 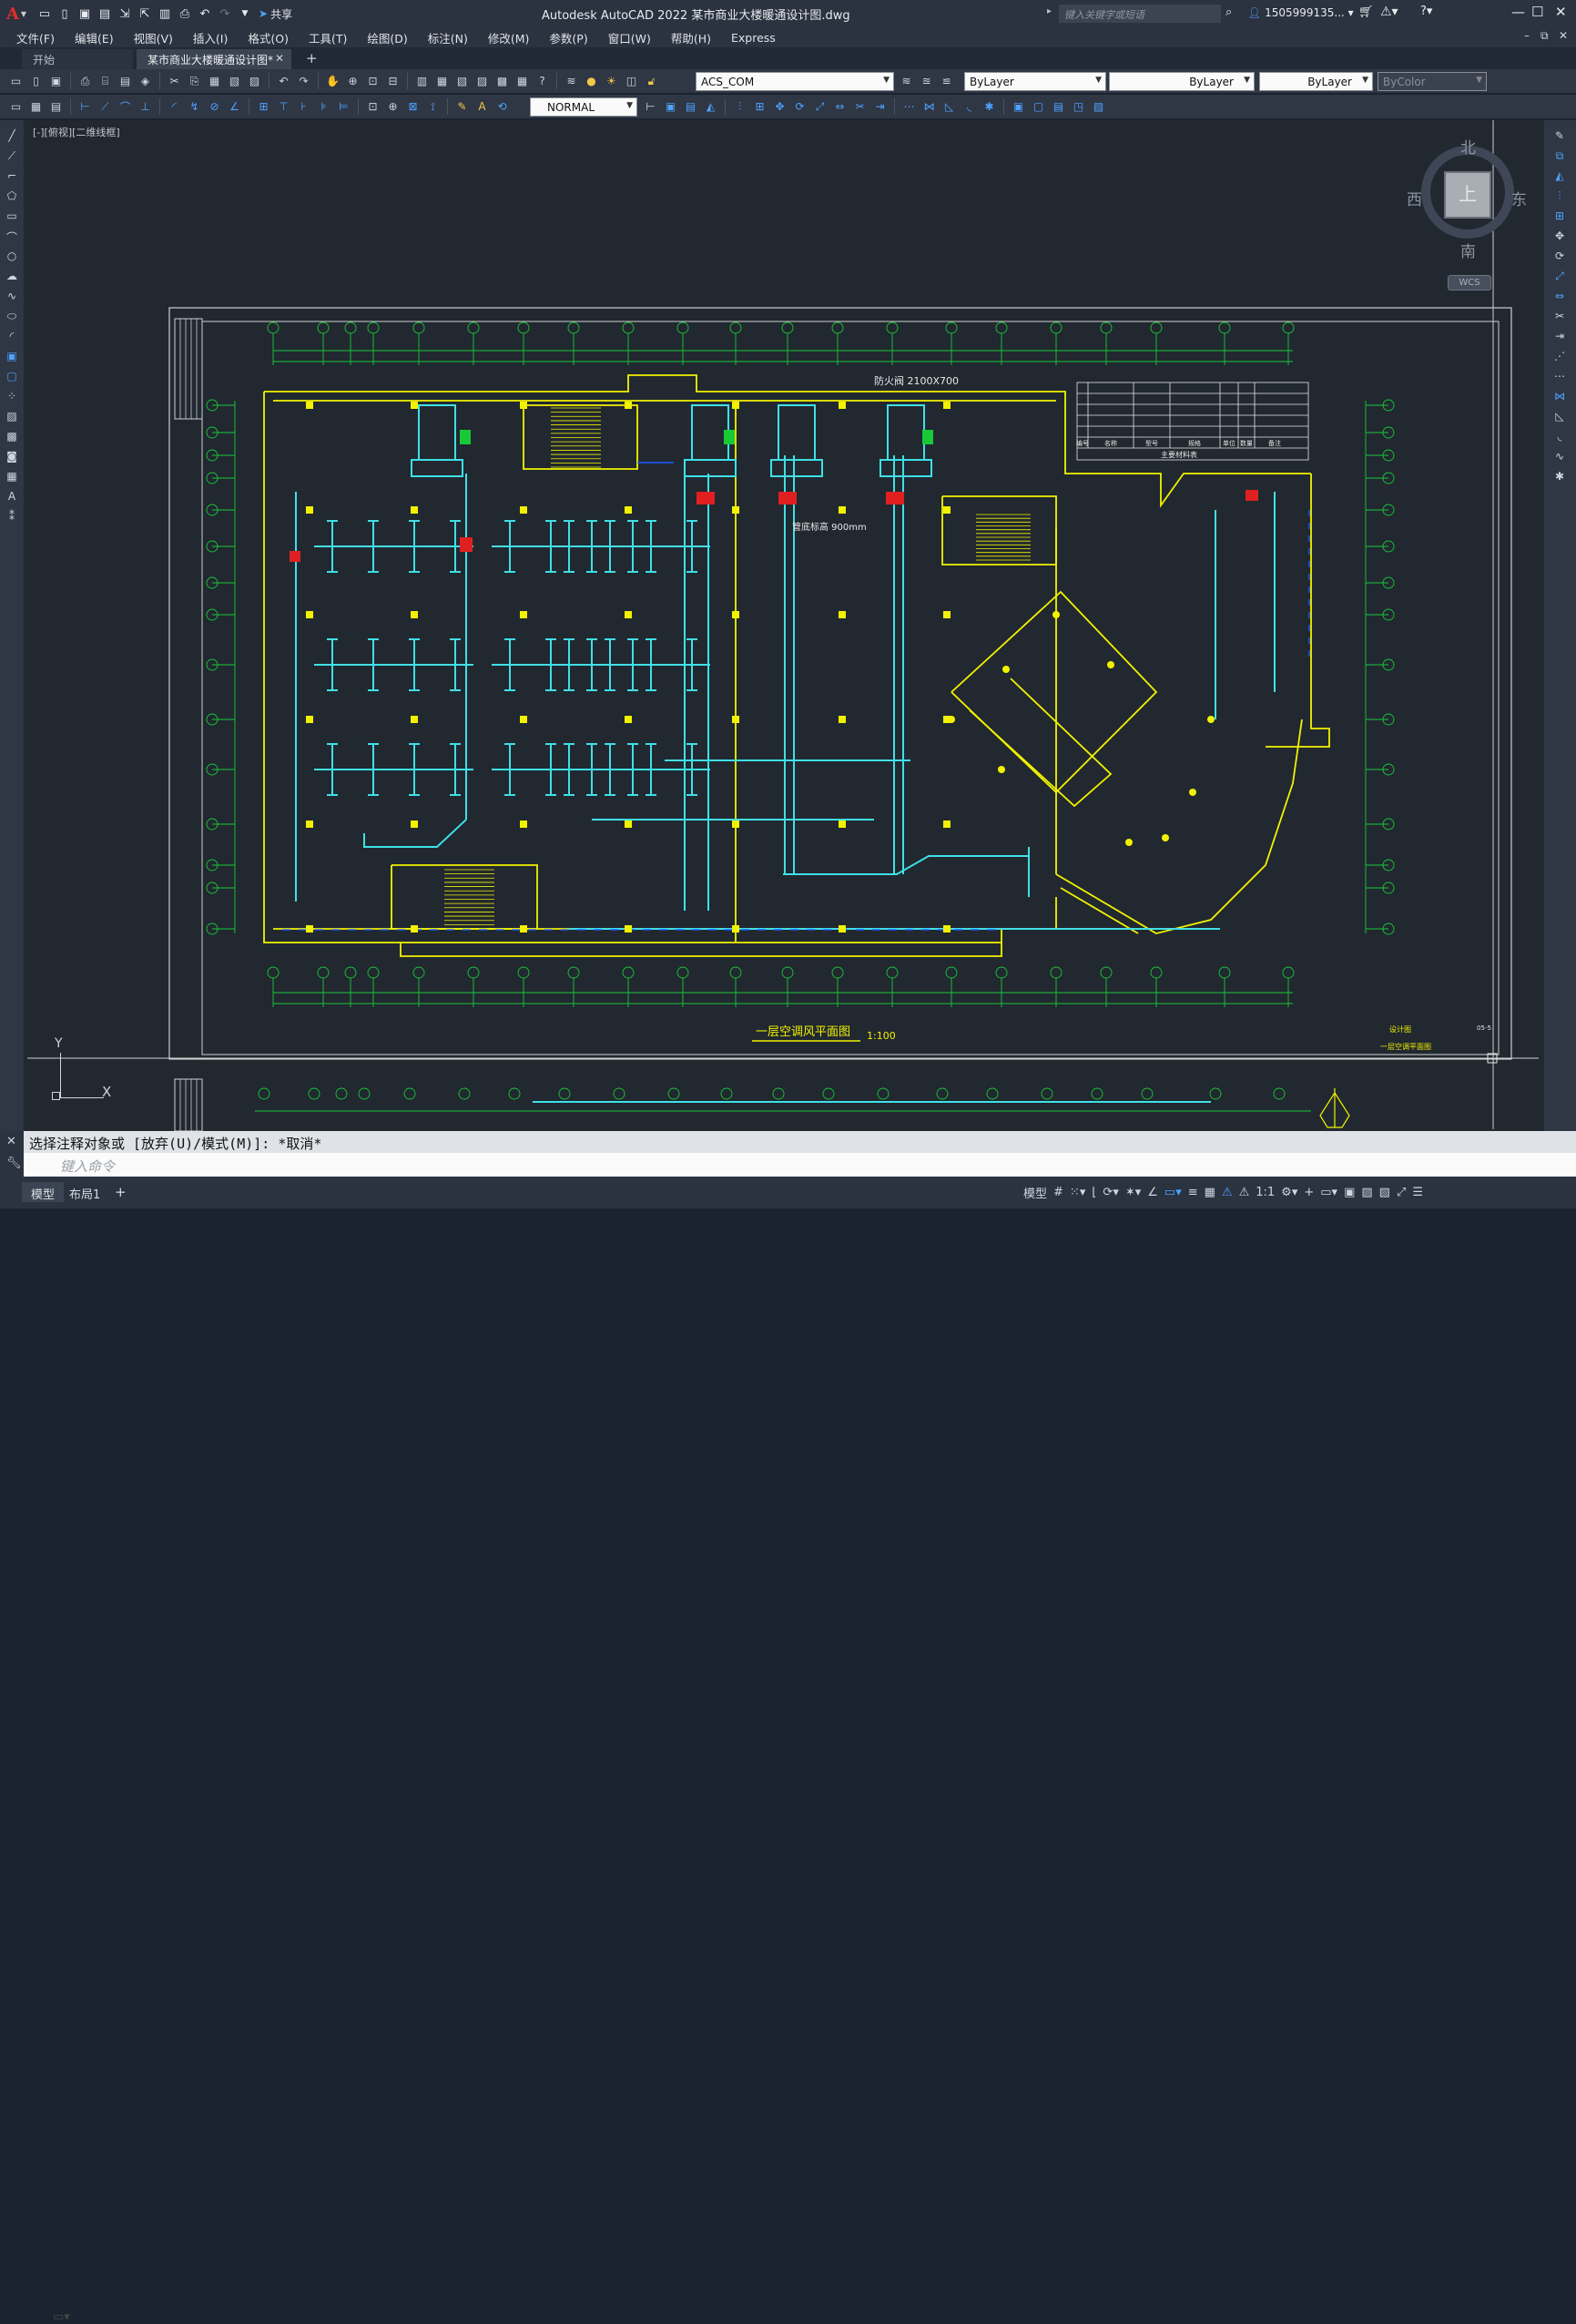 What do you see at coordinates (1559, 177) in the screenshot?
I see `mirror-side-icon: ◭` at bounding box center [1559, 177].